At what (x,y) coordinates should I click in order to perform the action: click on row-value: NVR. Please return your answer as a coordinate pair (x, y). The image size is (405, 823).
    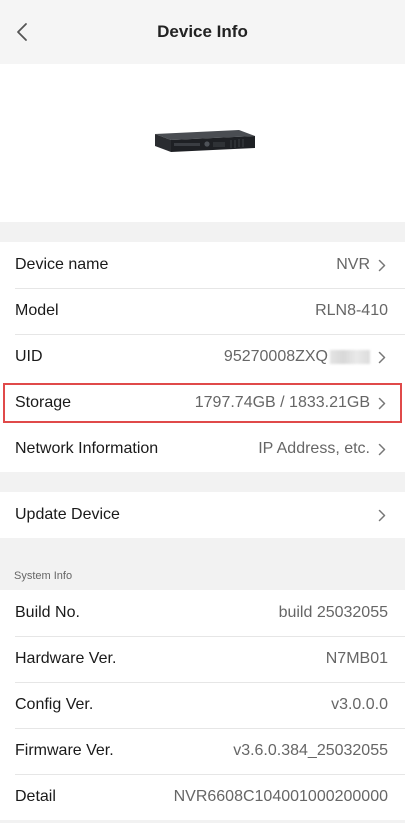
    Looking at the image, I should click on (353, 264).